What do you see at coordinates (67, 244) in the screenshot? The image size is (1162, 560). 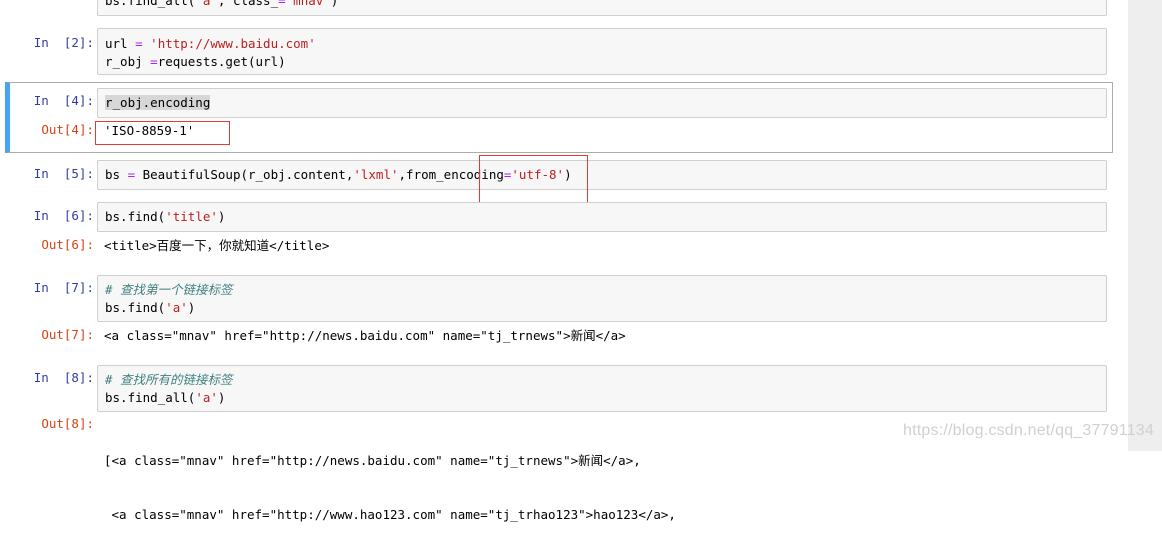 I see `output-prompt: Out[6]:` at bounding box center [67, 244].